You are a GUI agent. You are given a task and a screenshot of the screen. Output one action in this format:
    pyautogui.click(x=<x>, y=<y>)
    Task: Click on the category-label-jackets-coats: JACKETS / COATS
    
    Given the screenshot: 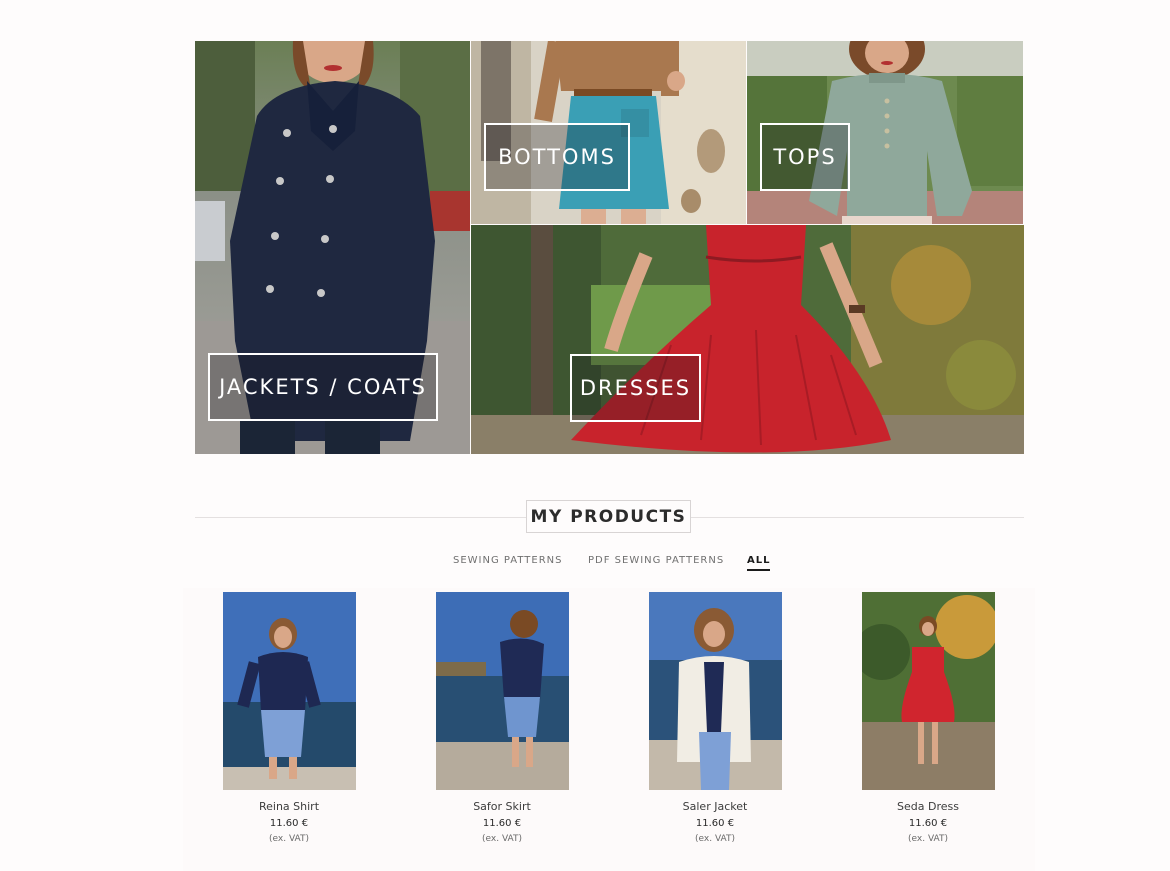 What is the action you would take?
    pyautogui.click(x=323, y=387)
    